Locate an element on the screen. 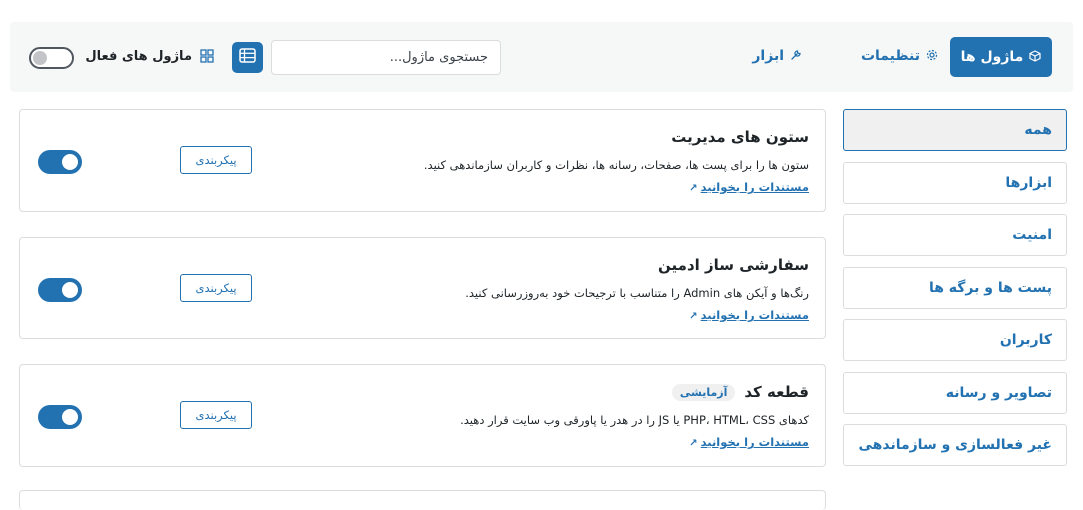  tab-tools: ابزار is located at coordinates (777, 56).